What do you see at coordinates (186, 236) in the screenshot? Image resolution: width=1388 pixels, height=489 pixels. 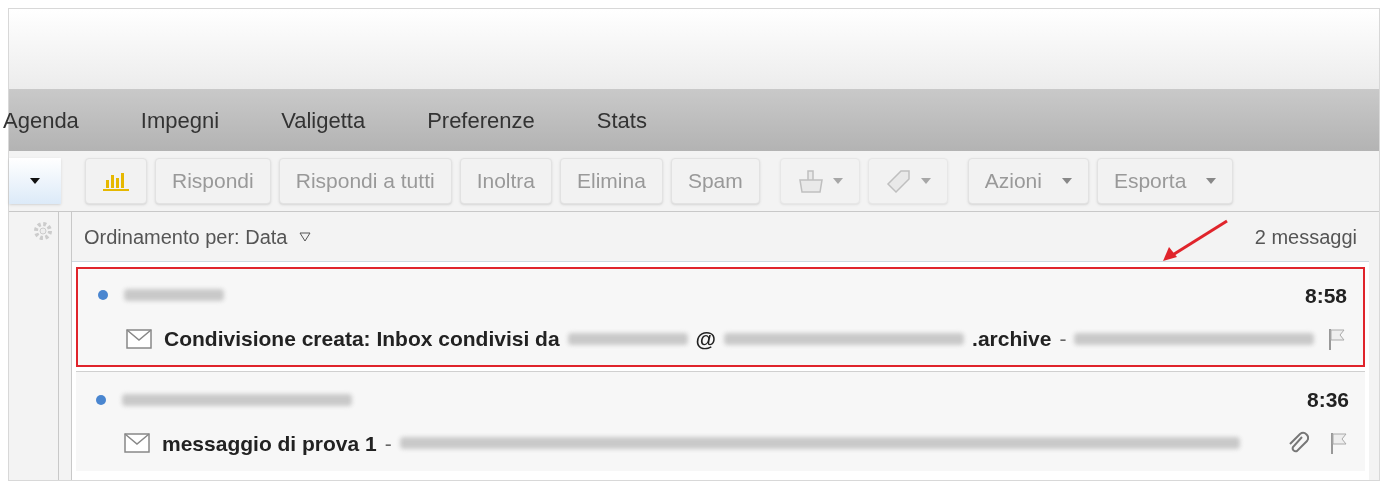 I see `sort-label: Ordinamento per: Data` at bounding box center [186, 236].